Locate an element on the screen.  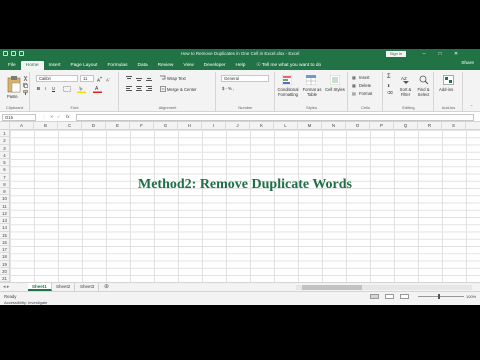
format-painter-icon is located at coordinates (25, 92).